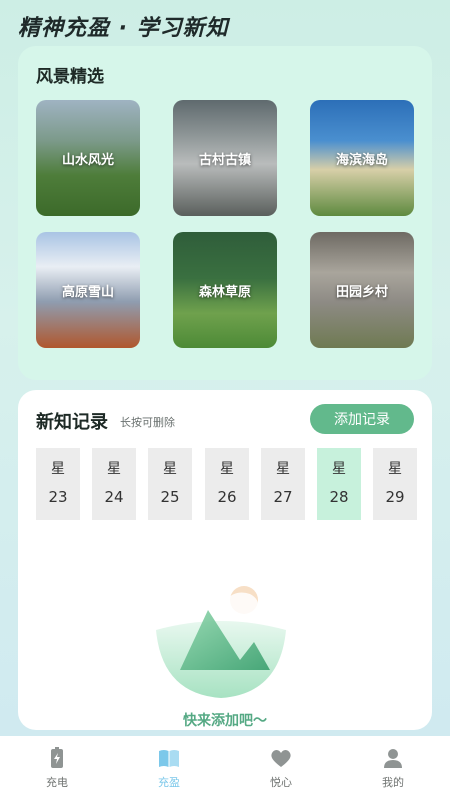 The image size is (450, 800). What do you see at coordinates (339, 484) in the screenshot?
I see `day-item-selected: 星 28` at bounding box center [339, 484].